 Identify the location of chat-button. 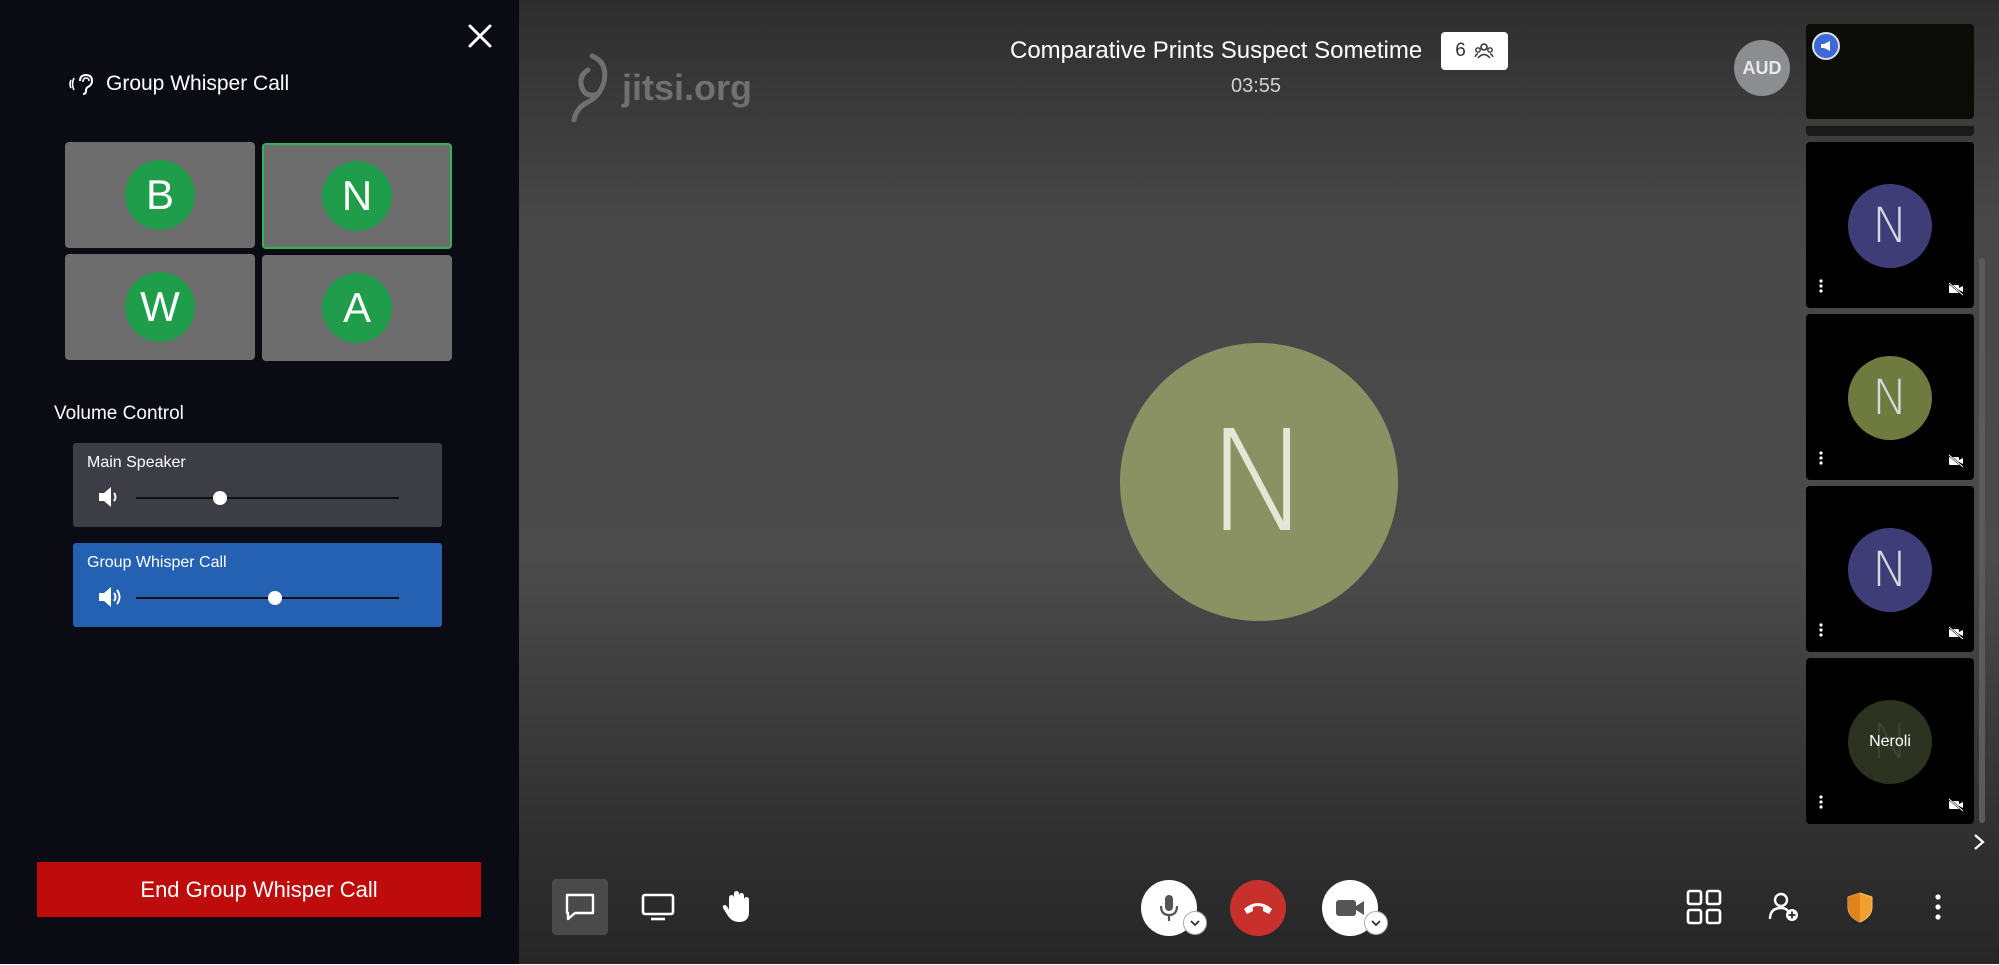
(580, 907).